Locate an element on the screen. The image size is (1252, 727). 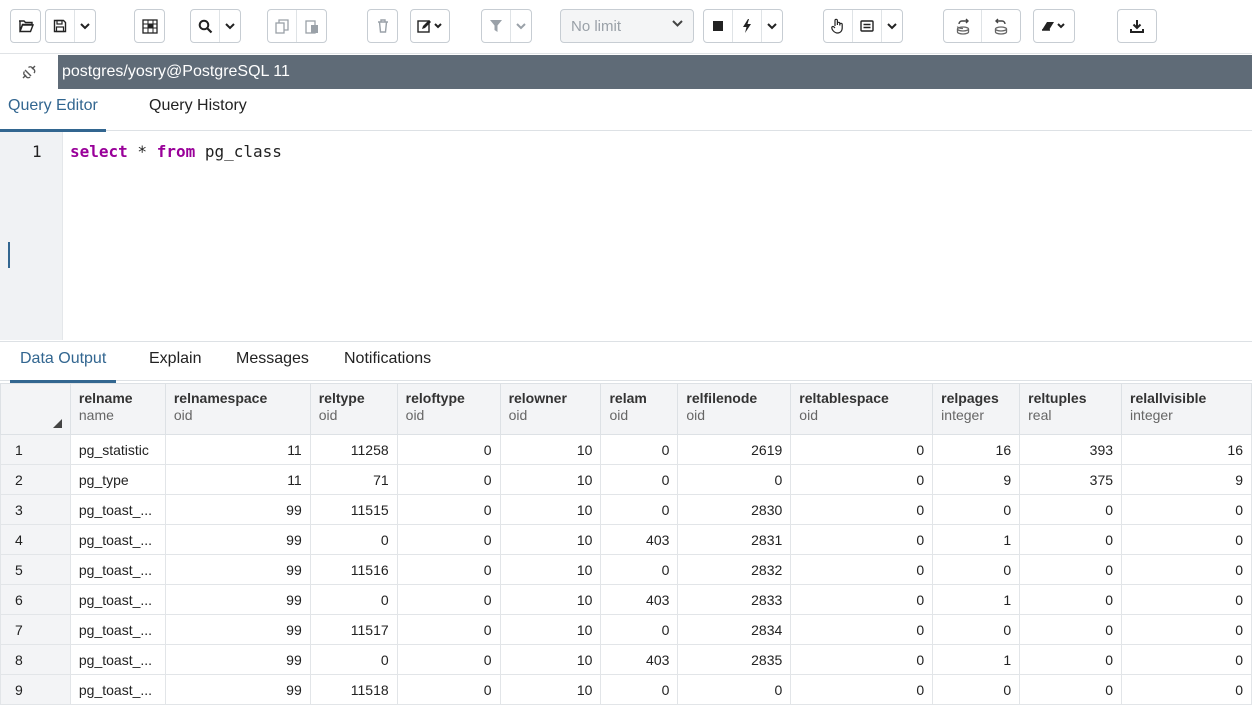
grid-cell: 2835 is located at coordinates (734, 659).